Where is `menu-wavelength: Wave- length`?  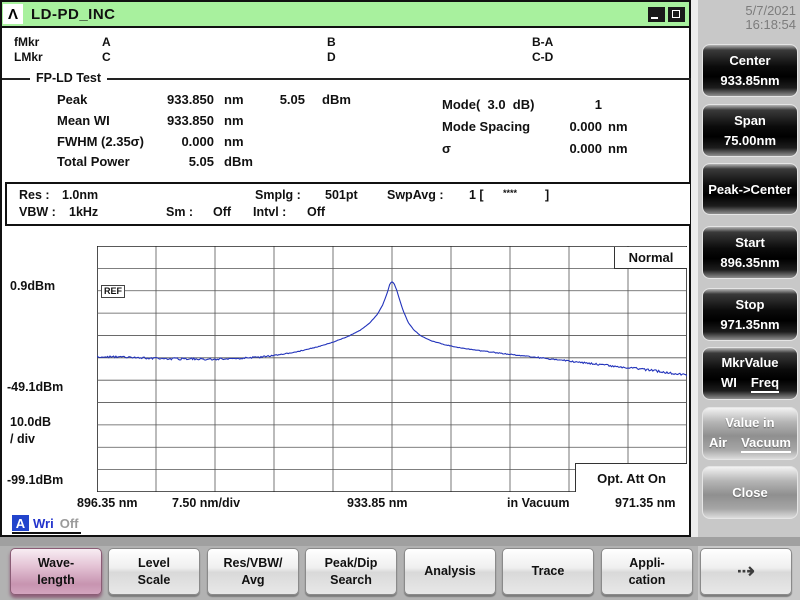 menu-wavelength: Wave- length is located at coordinates (56, 571).